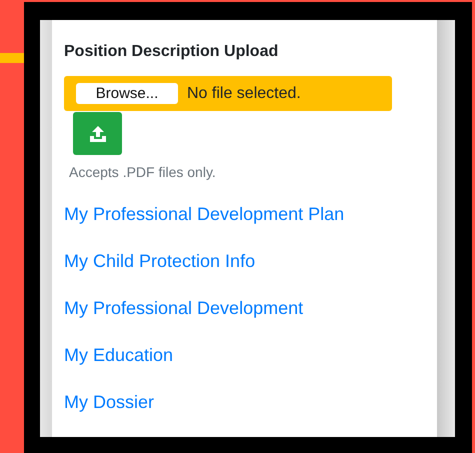 This screenshot has height=453, width=475. What do you see at coordinates (204, 214) in the screenshot?
I see `profile-link: My Professional Development Plan` at bounding box center [204, 214].